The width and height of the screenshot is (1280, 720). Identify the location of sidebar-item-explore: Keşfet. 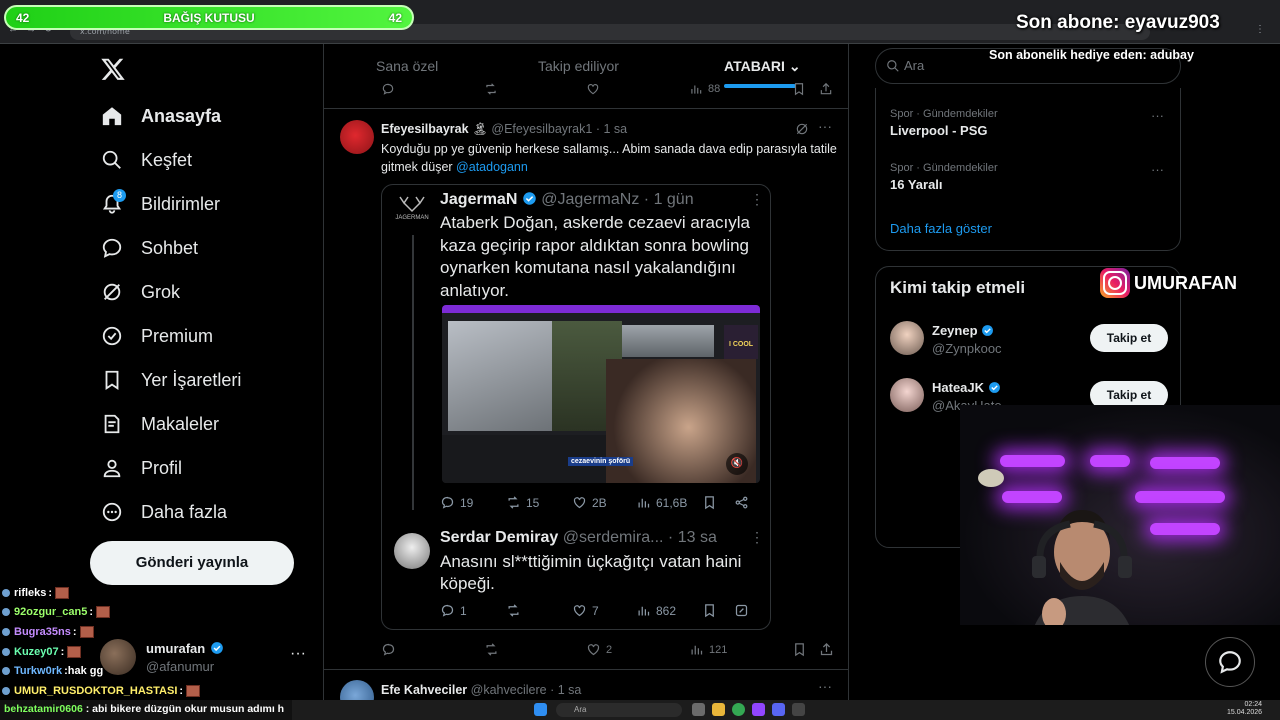
(146, 160).